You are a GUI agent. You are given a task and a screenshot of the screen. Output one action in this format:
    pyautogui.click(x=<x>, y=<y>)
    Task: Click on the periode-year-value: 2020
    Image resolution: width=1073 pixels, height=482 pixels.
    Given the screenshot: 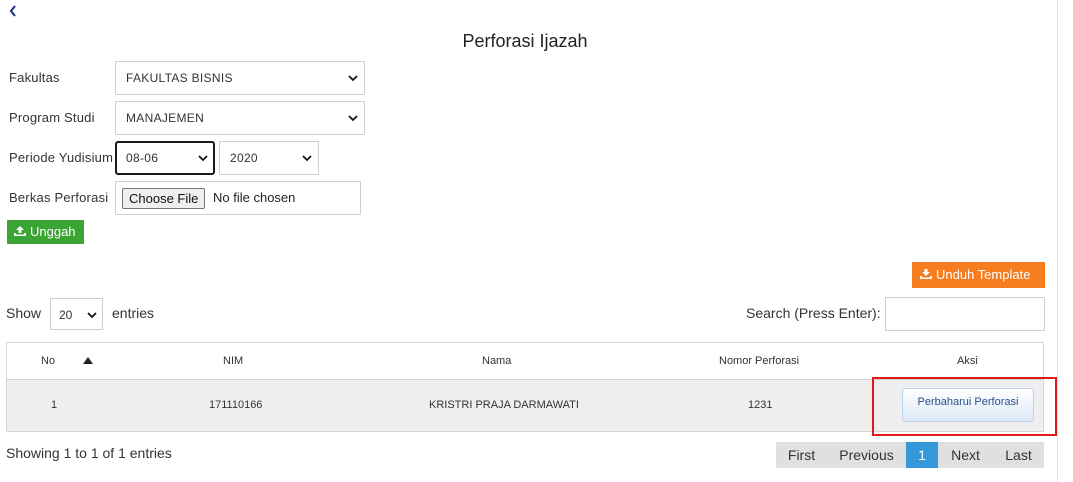 What is the action you would take?
    pyautogui.click(x=244, y=158)
    